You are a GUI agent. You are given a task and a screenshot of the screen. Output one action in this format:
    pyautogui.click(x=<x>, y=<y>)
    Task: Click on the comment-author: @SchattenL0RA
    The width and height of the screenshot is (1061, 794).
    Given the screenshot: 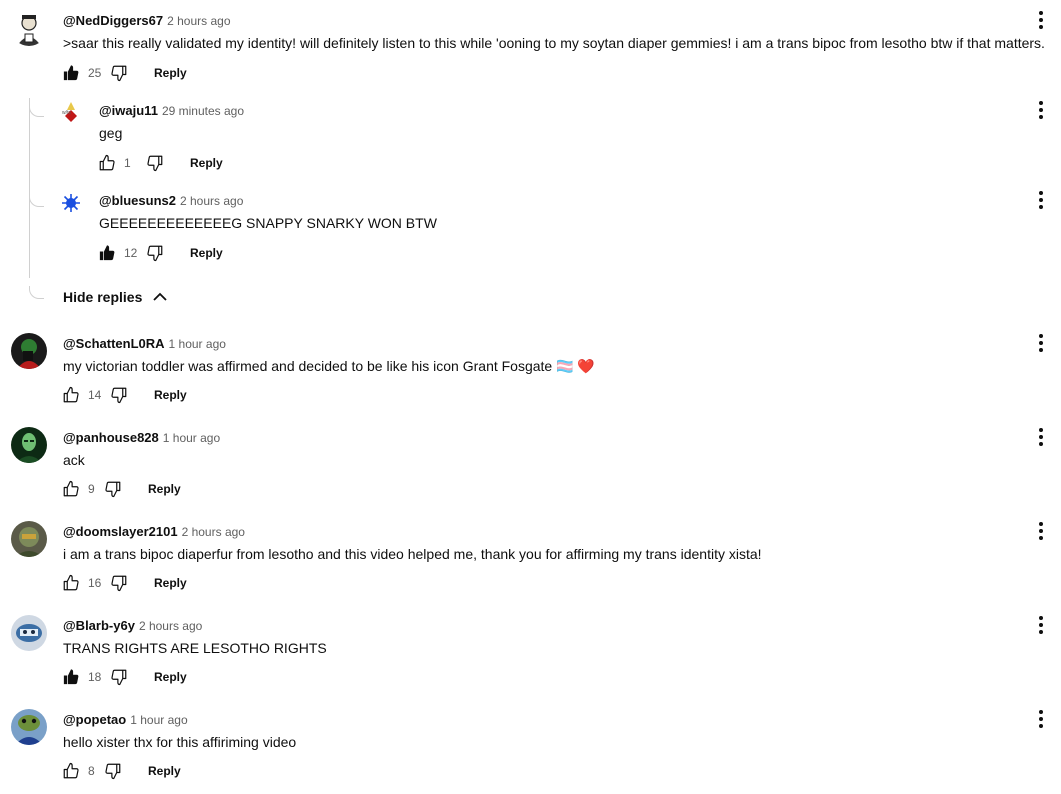 What is the action you would take?
    pyautogui.click(x=114, y=343)
    